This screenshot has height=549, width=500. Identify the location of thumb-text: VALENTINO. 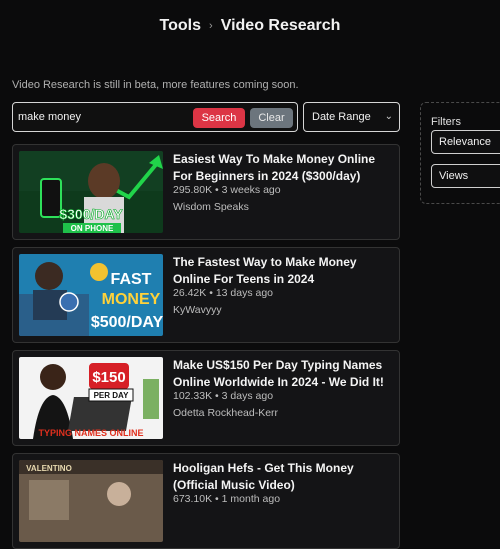
(49, 468).